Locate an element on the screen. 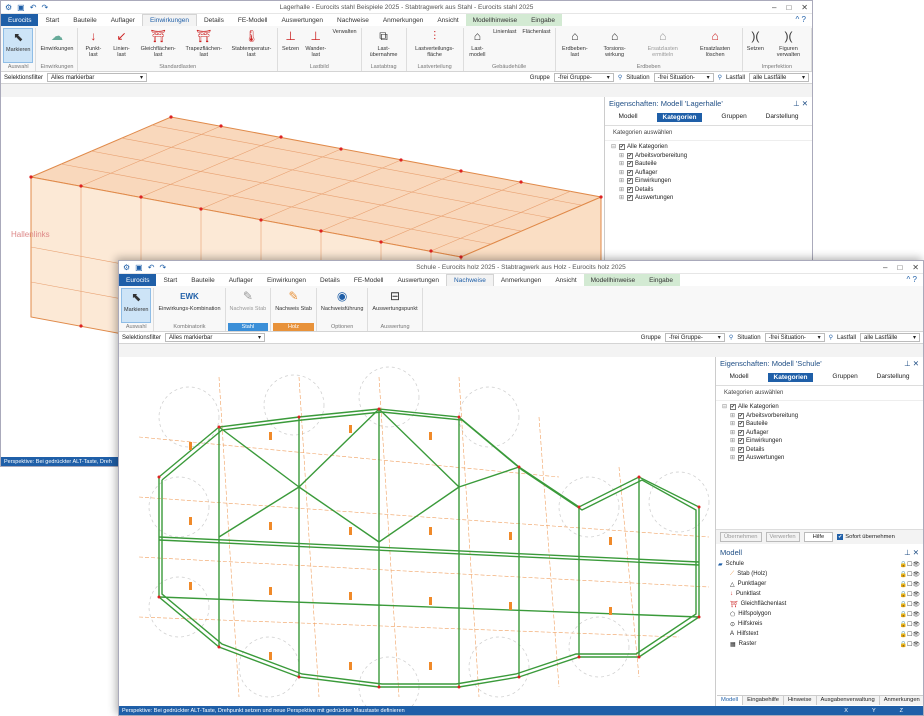  linienlast-button: ↙ Linien-last is located at coordinates (121, 45).